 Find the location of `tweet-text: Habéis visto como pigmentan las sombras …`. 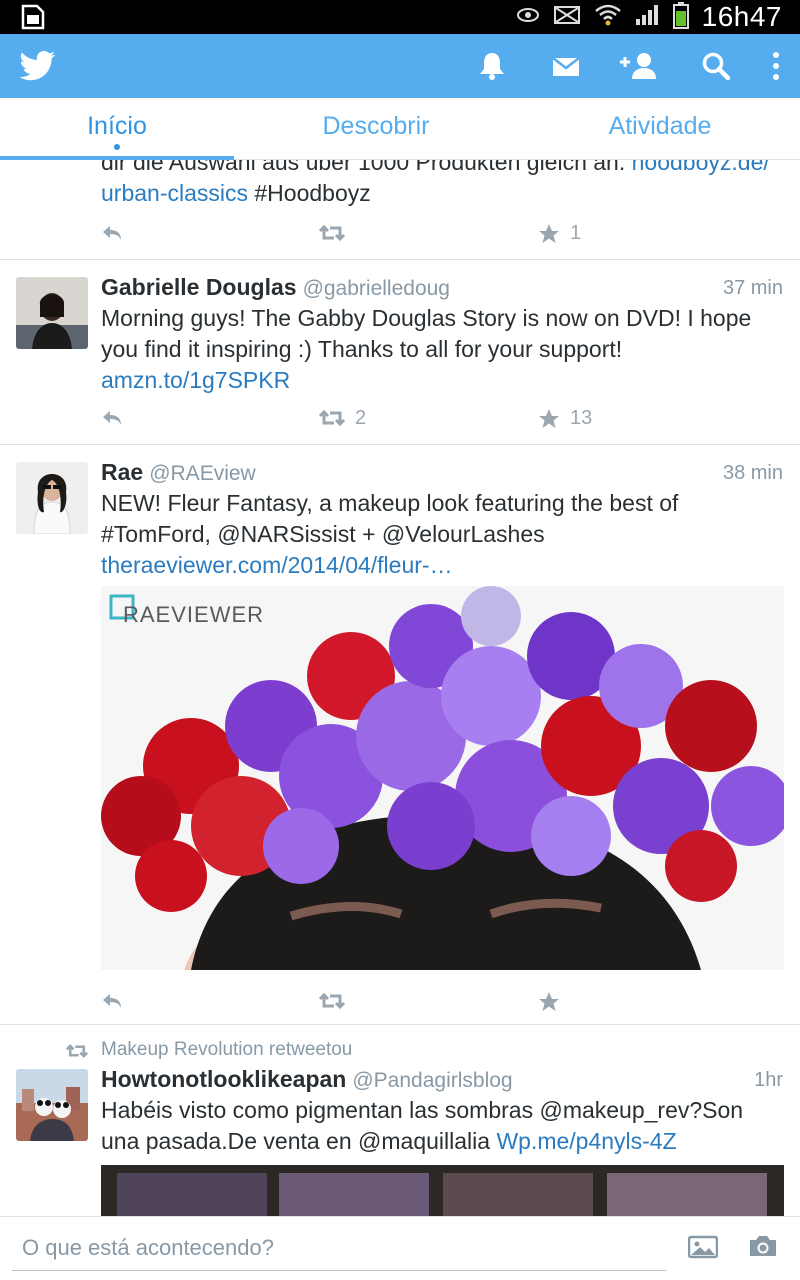

tweet-text: Habéis visto como pigmentan las sombras … is located at coordinates (422, 1125).